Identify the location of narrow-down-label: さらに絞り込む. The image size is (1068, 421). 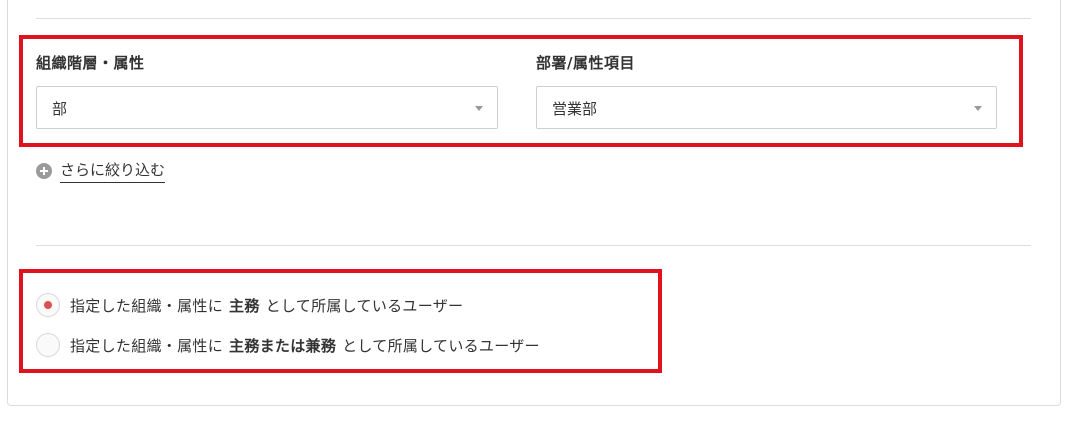
(113, 171).